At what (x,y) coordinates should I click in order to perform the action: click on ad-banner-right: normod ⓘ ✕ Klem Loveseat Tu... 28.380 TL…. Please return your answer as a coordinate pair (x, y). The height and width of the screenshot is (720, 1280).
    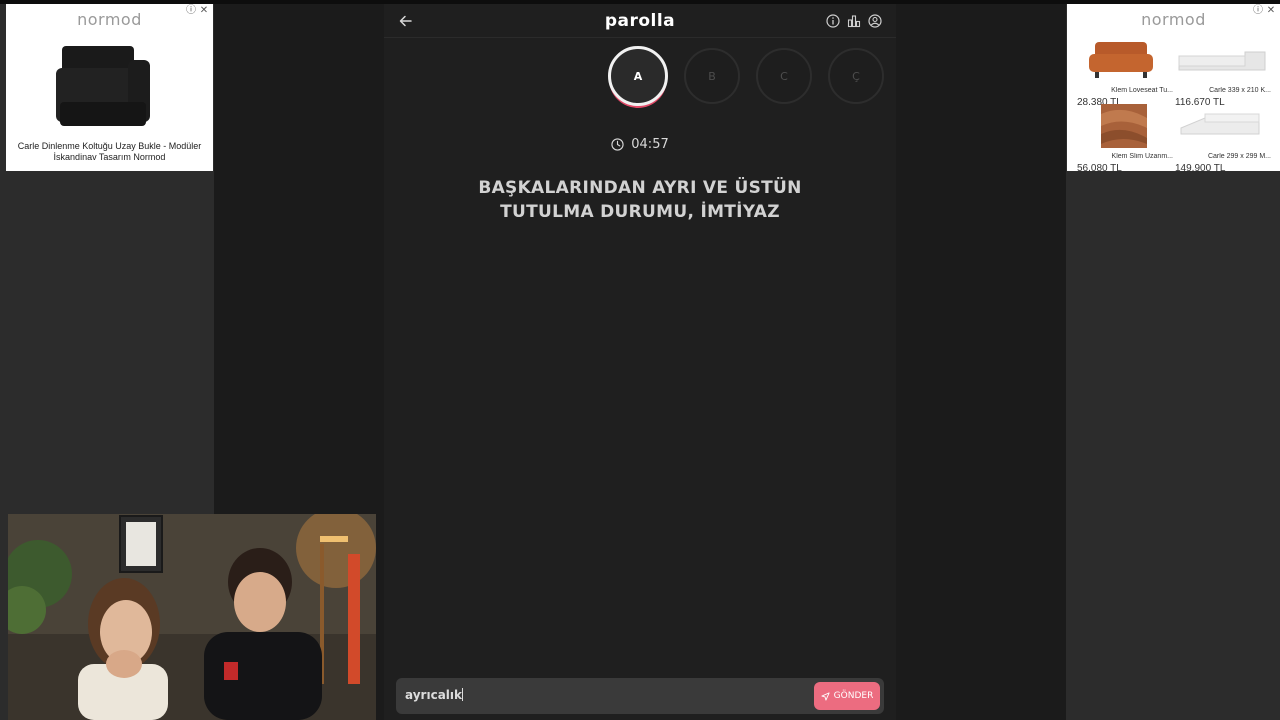
    Looking at the image, I should click on (1173, 87).